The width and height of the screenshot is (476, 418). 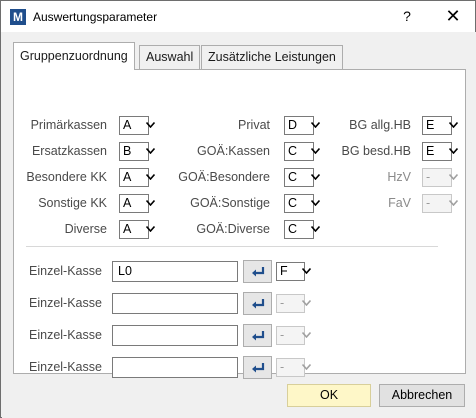 I want to click on group-select-besondere-kk: A, so click(x=137, y=177).